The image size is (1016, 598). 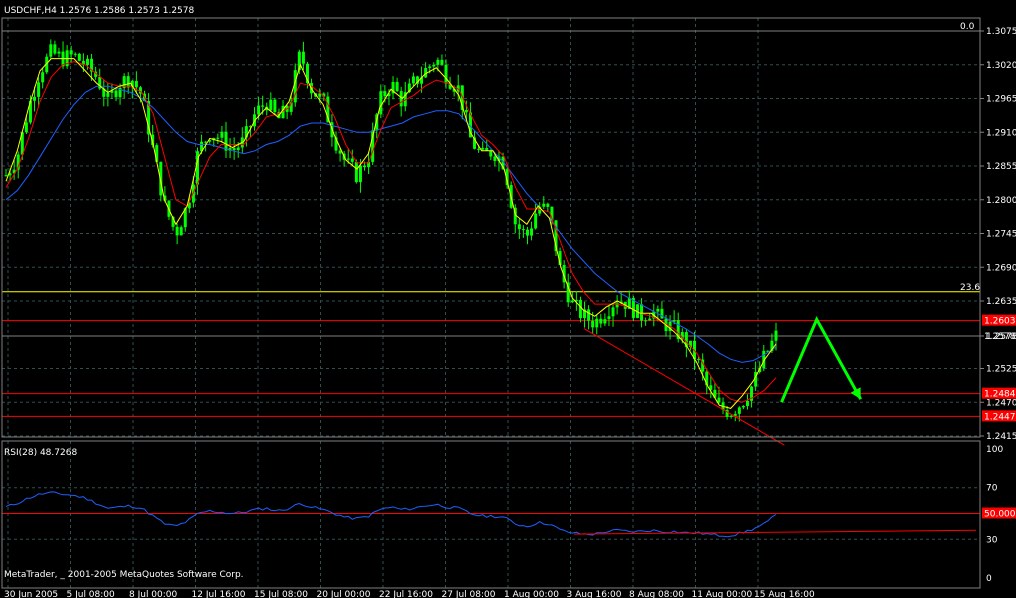 What do you see at coordinates (1001, 370) in the screenshot?
I see `y-tick-label: 1.2525` at bounding box center [1001, 370].